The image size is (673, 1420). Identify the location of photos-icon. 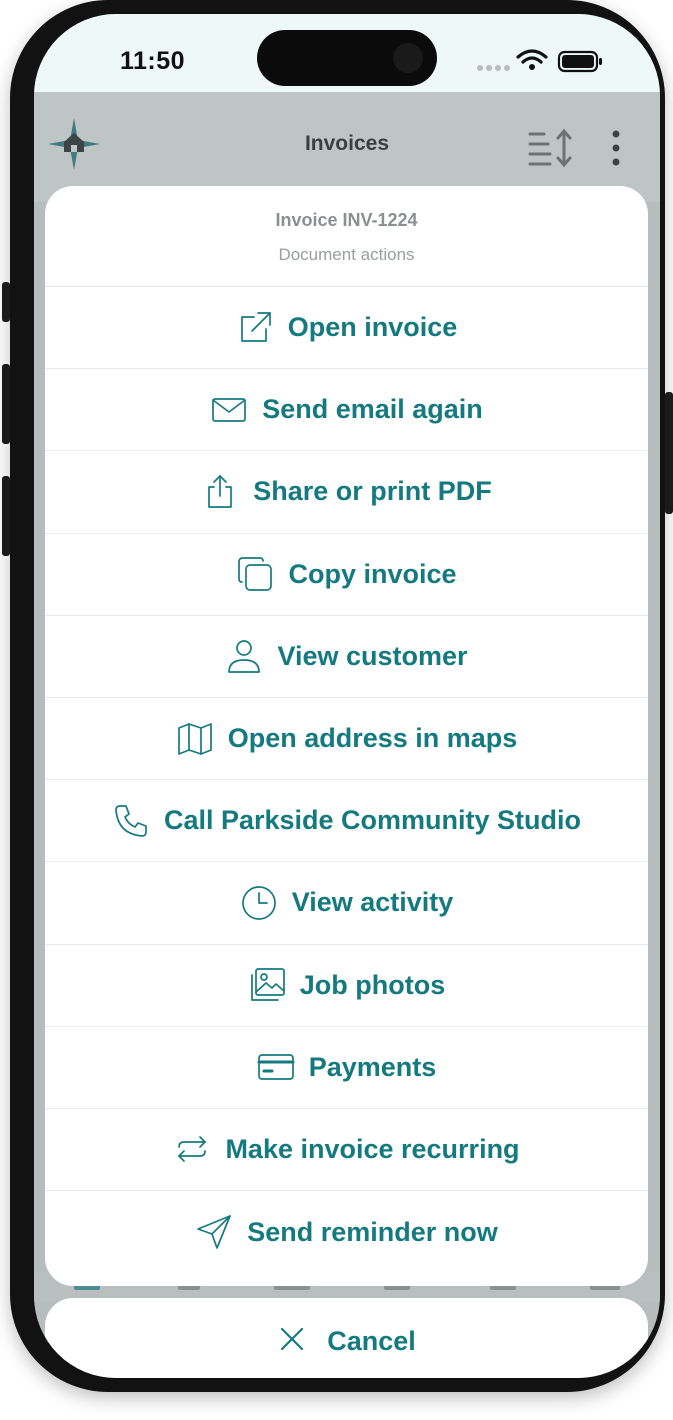
(267, 985).